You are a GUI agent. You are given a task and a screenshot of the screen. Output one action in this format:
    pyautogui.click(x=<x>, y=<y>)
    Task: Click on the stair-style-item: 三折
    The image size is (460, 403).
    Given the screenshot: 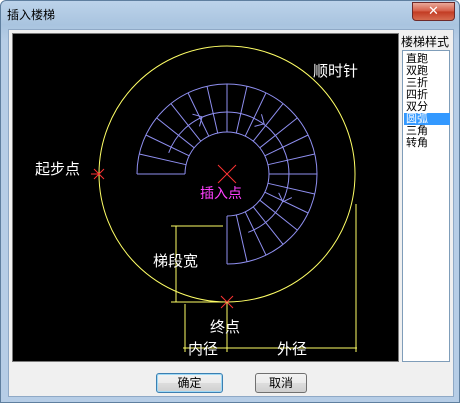 What is the action you would take?
    pyautogui.click(x=427, y=83)
    